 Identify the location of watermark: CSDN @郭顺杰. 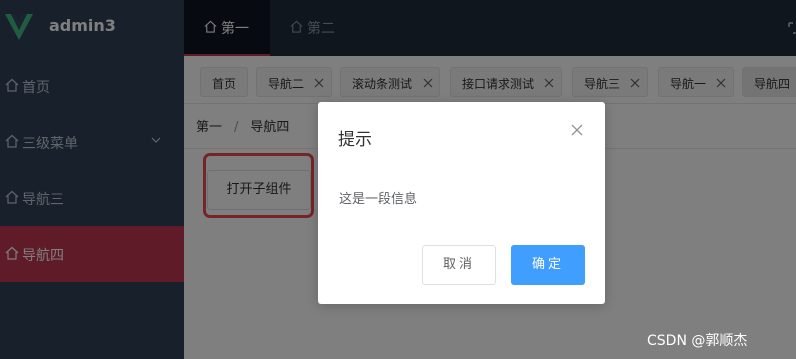
(697, 341).